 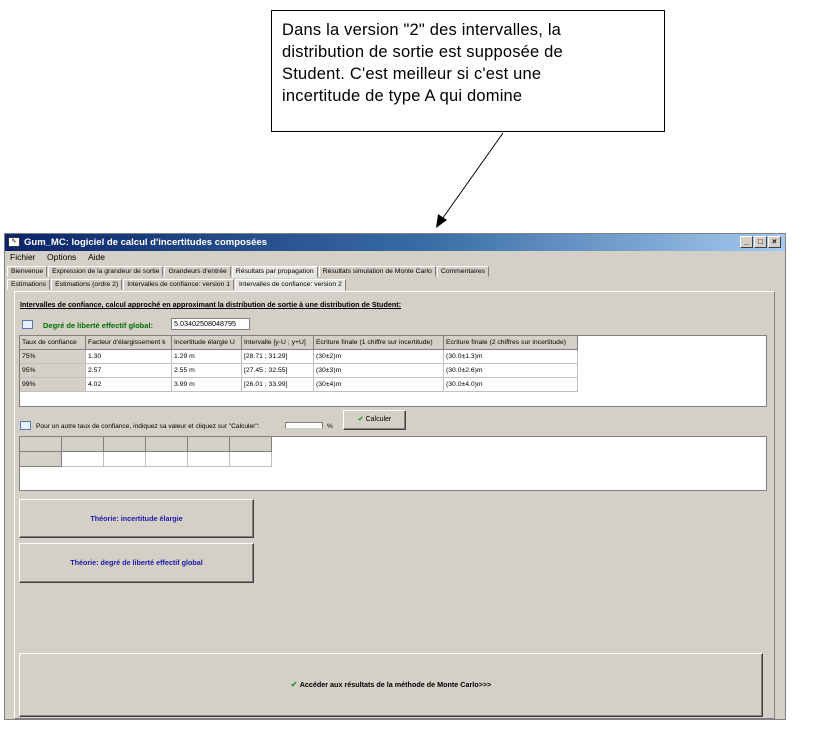 I want to click on theory-expanded-uncertainty-button: Théorie: incertitude élargie, so click(x=136, y=518).